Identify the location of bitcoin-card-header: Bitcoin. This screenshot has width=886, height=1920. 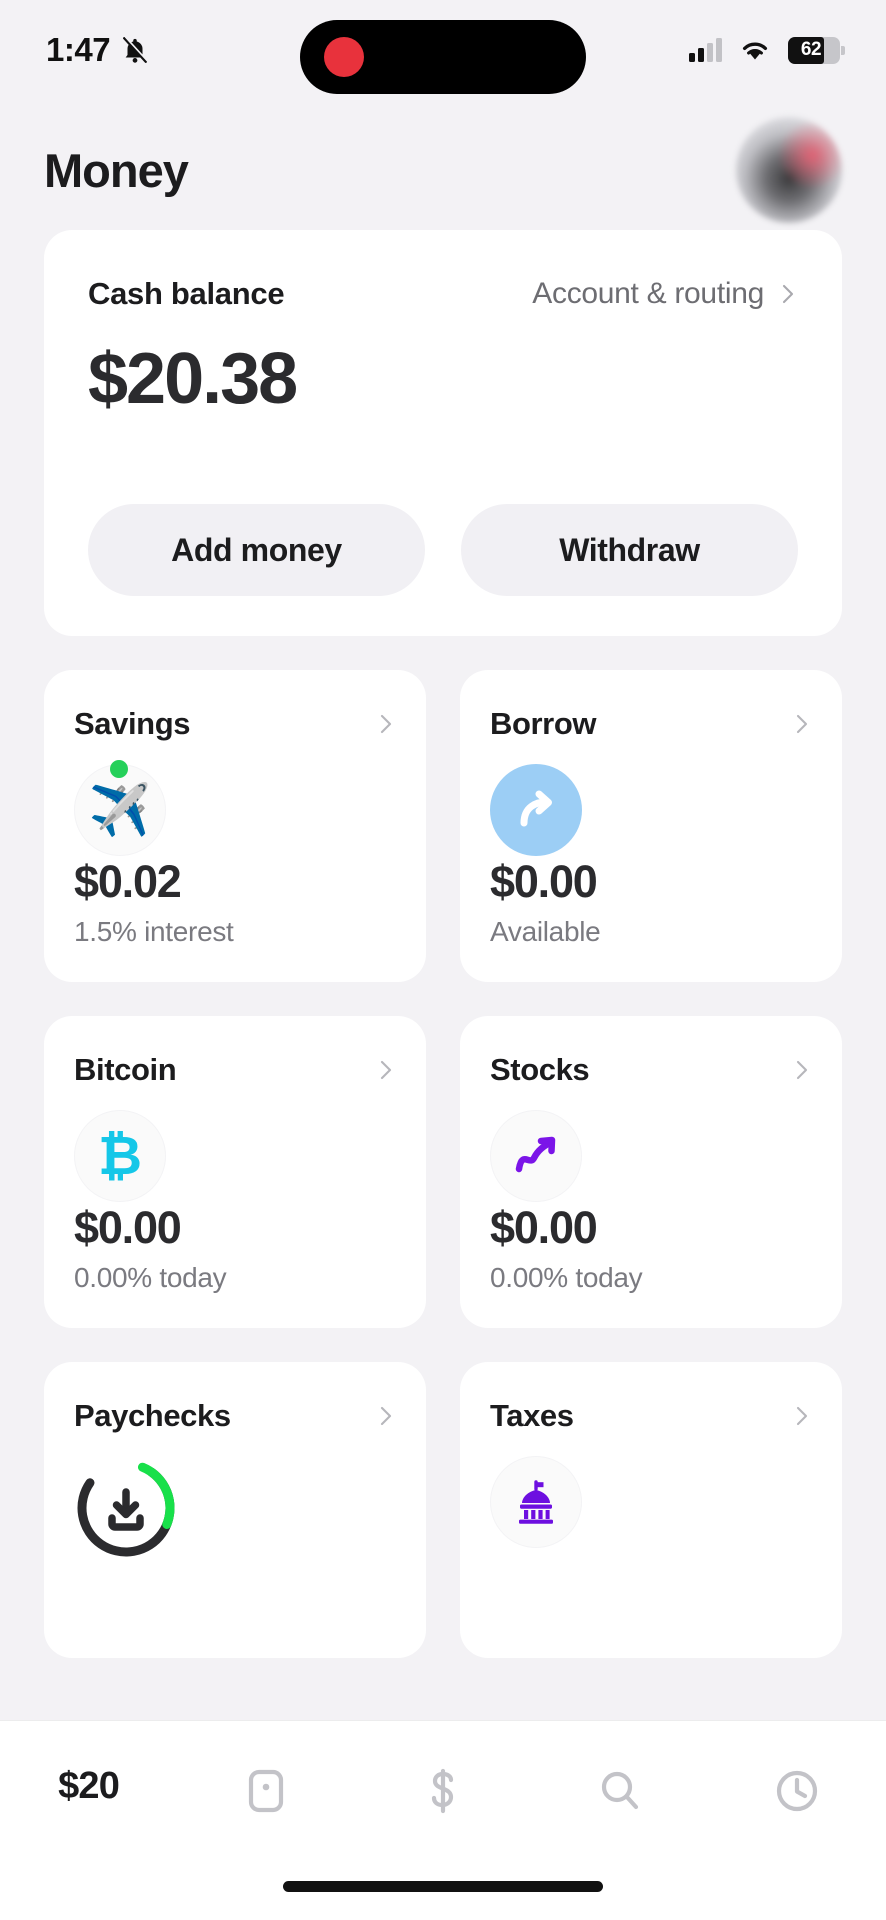
(235, 1070).